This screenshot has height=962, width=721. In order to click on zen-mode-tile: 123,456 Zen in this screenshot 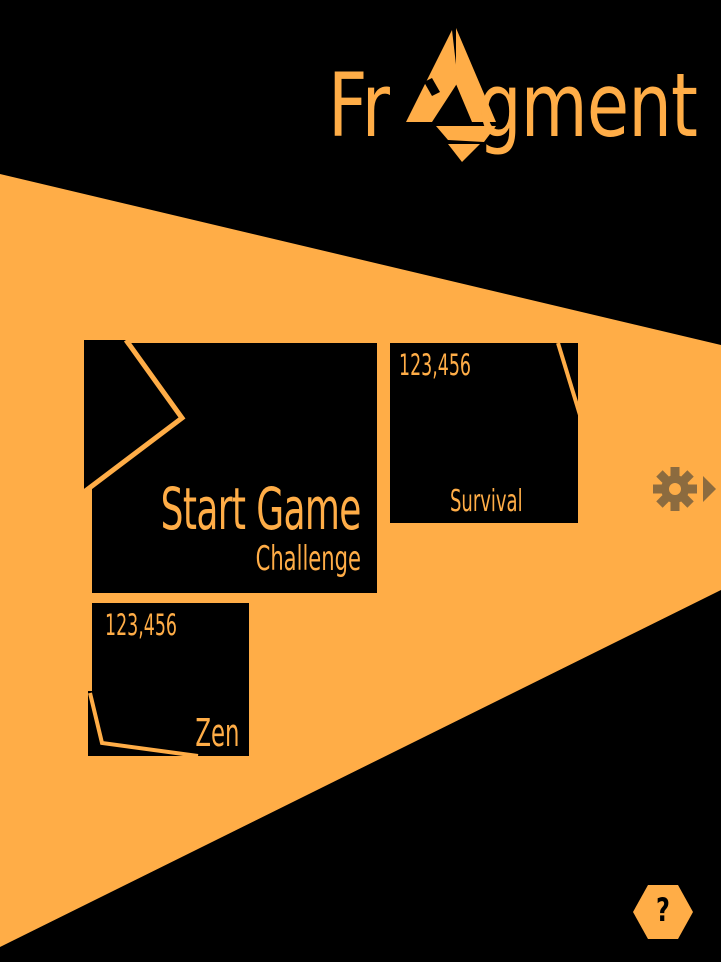, I will do `click(168, 679)`.